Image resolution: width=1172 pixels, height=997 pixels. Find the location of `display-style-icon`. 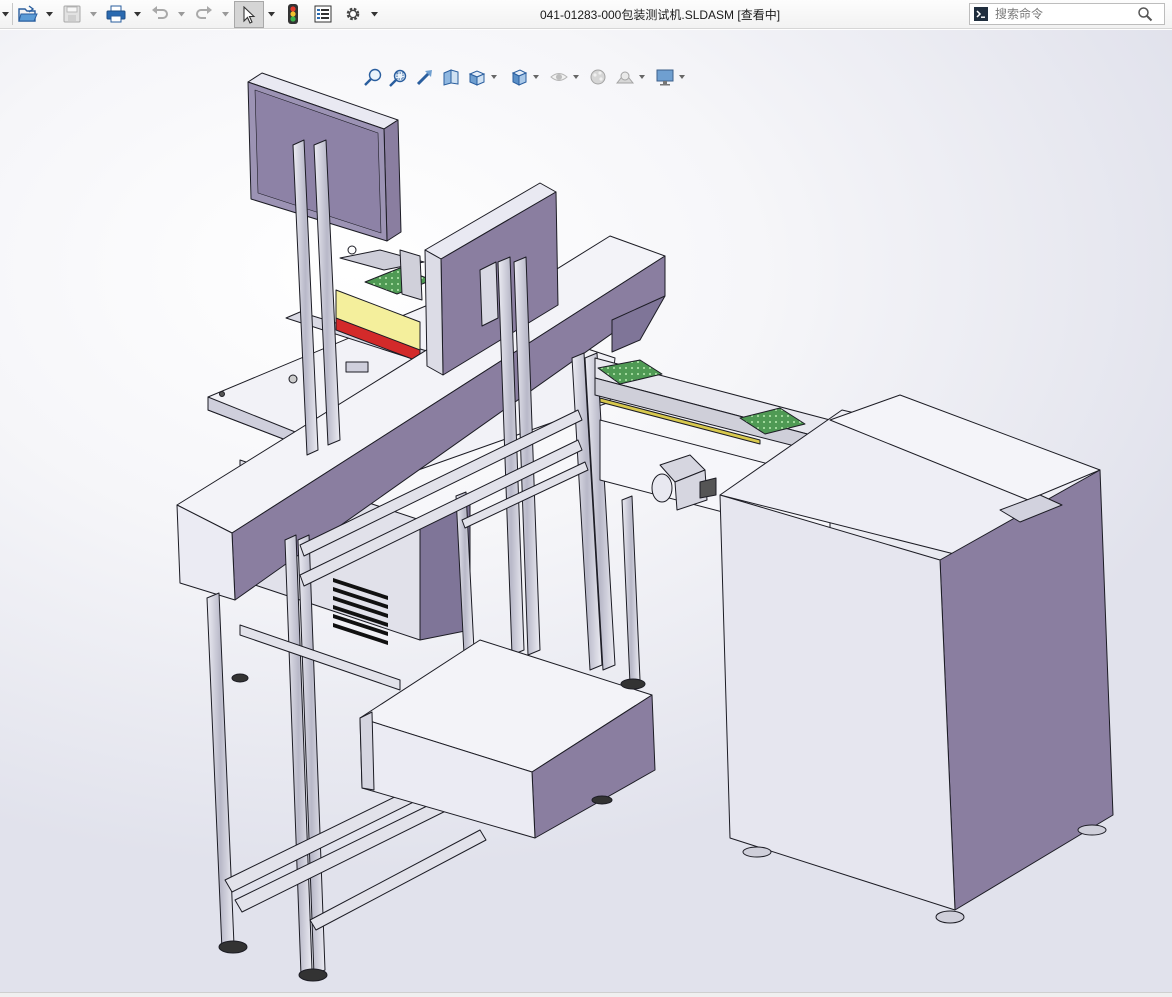

display-style-icon is located at coordinates (519, 77).